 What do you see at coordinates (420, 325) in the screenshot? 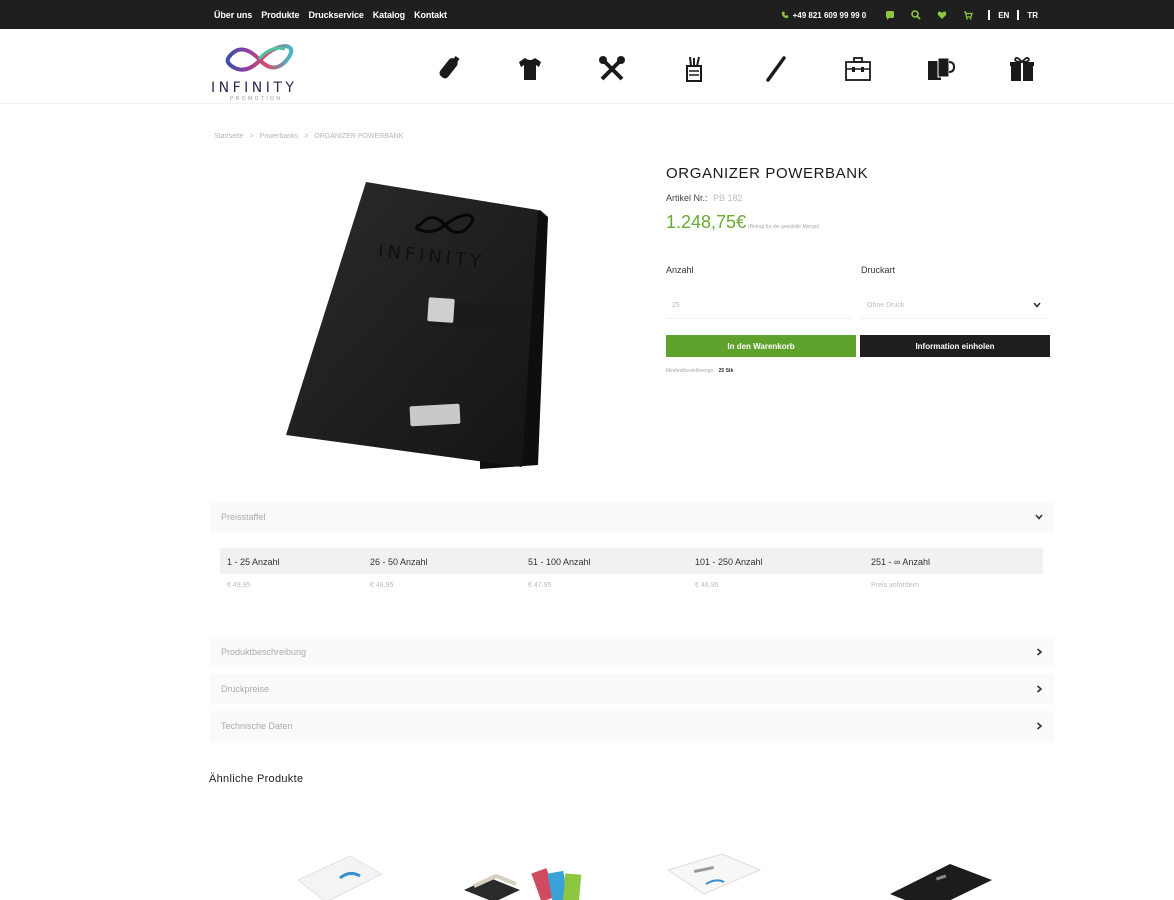
I see `product-image: INFINITY` at bounding box center [420, 325].